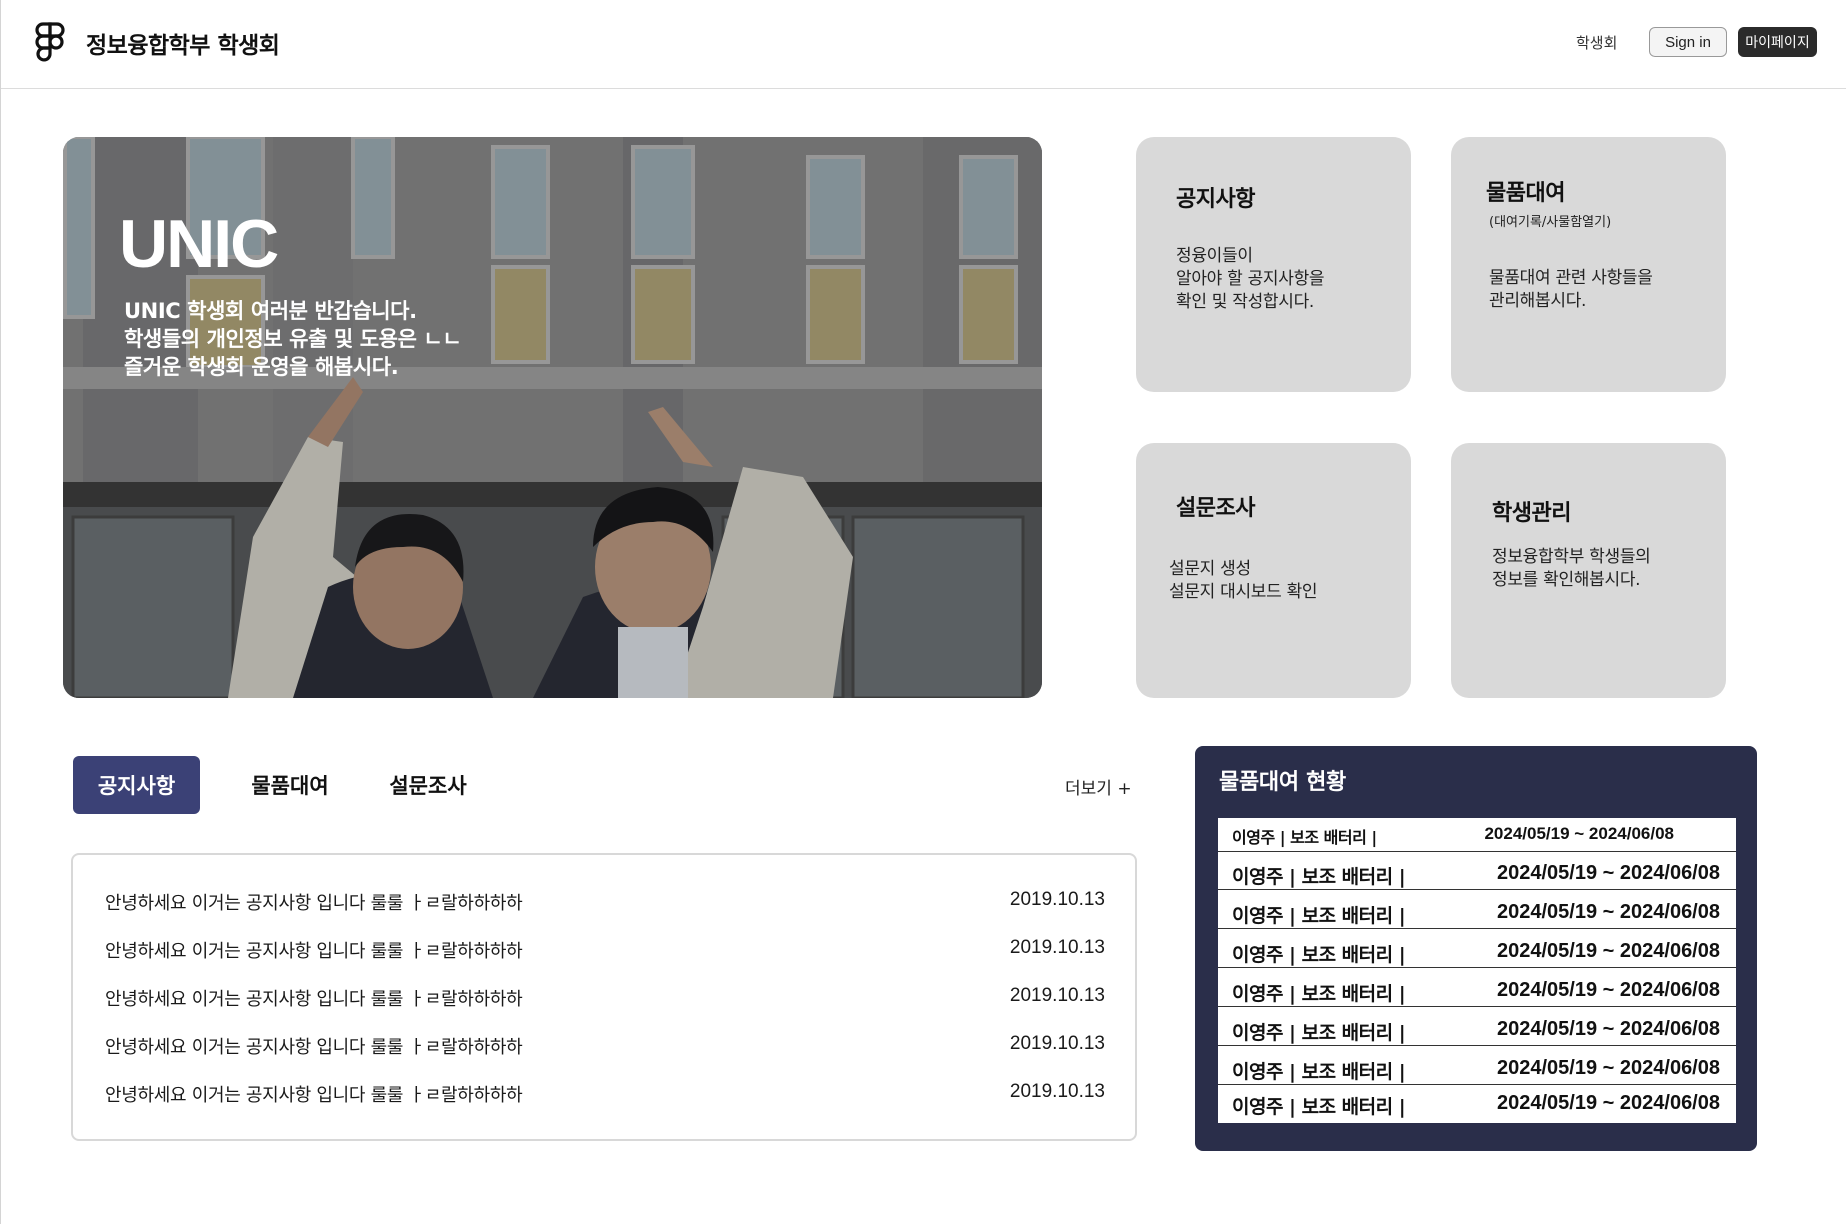  Describe the element at coordinates (270, 311) in the screenshot. I see `hero-line: UNIC 학생회 여러분 반갑습니다.` at that location.